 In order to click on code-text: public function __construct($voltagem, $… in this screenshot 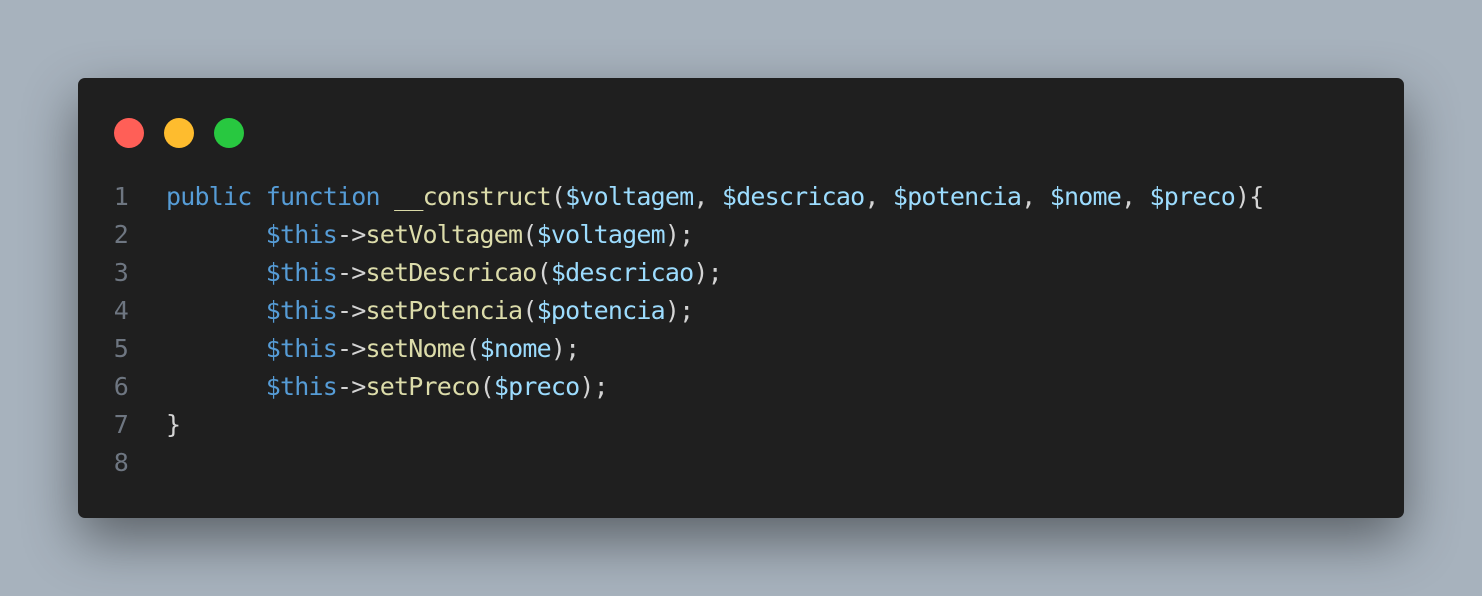, I will do `click(715, 197)`.